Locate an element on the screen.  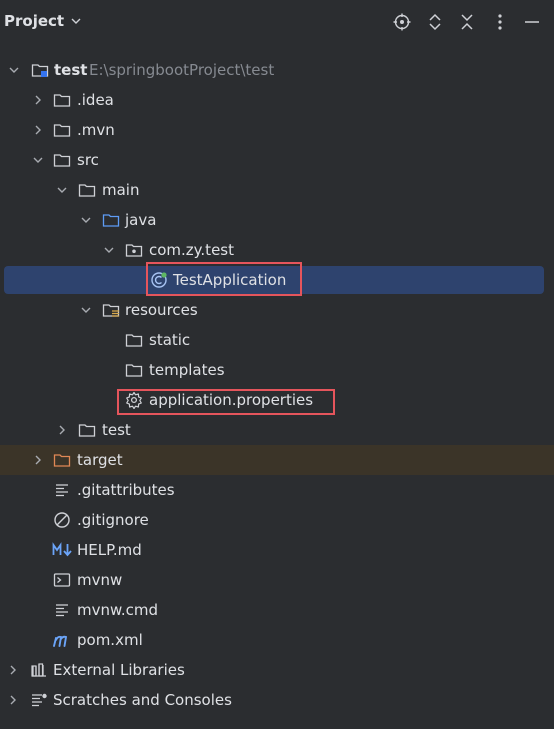
tree-item-label: mvnw.cmd is located at coordinates (118, 610).